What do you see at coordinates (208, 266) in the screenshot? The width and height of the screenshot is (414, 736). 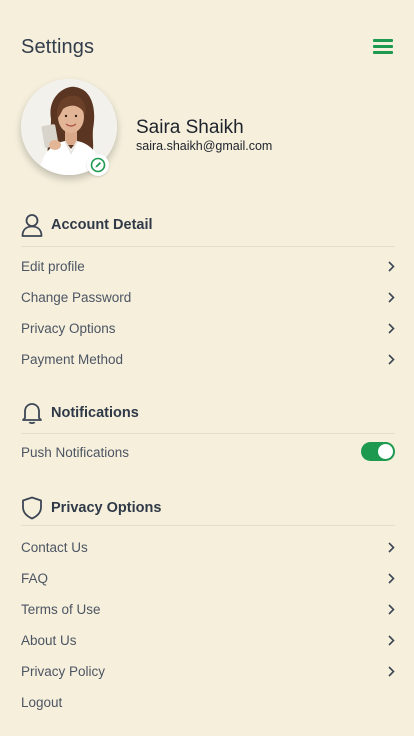 I see `settings-item-edit-profile: Edit profile` at bounding box center [208, 266].